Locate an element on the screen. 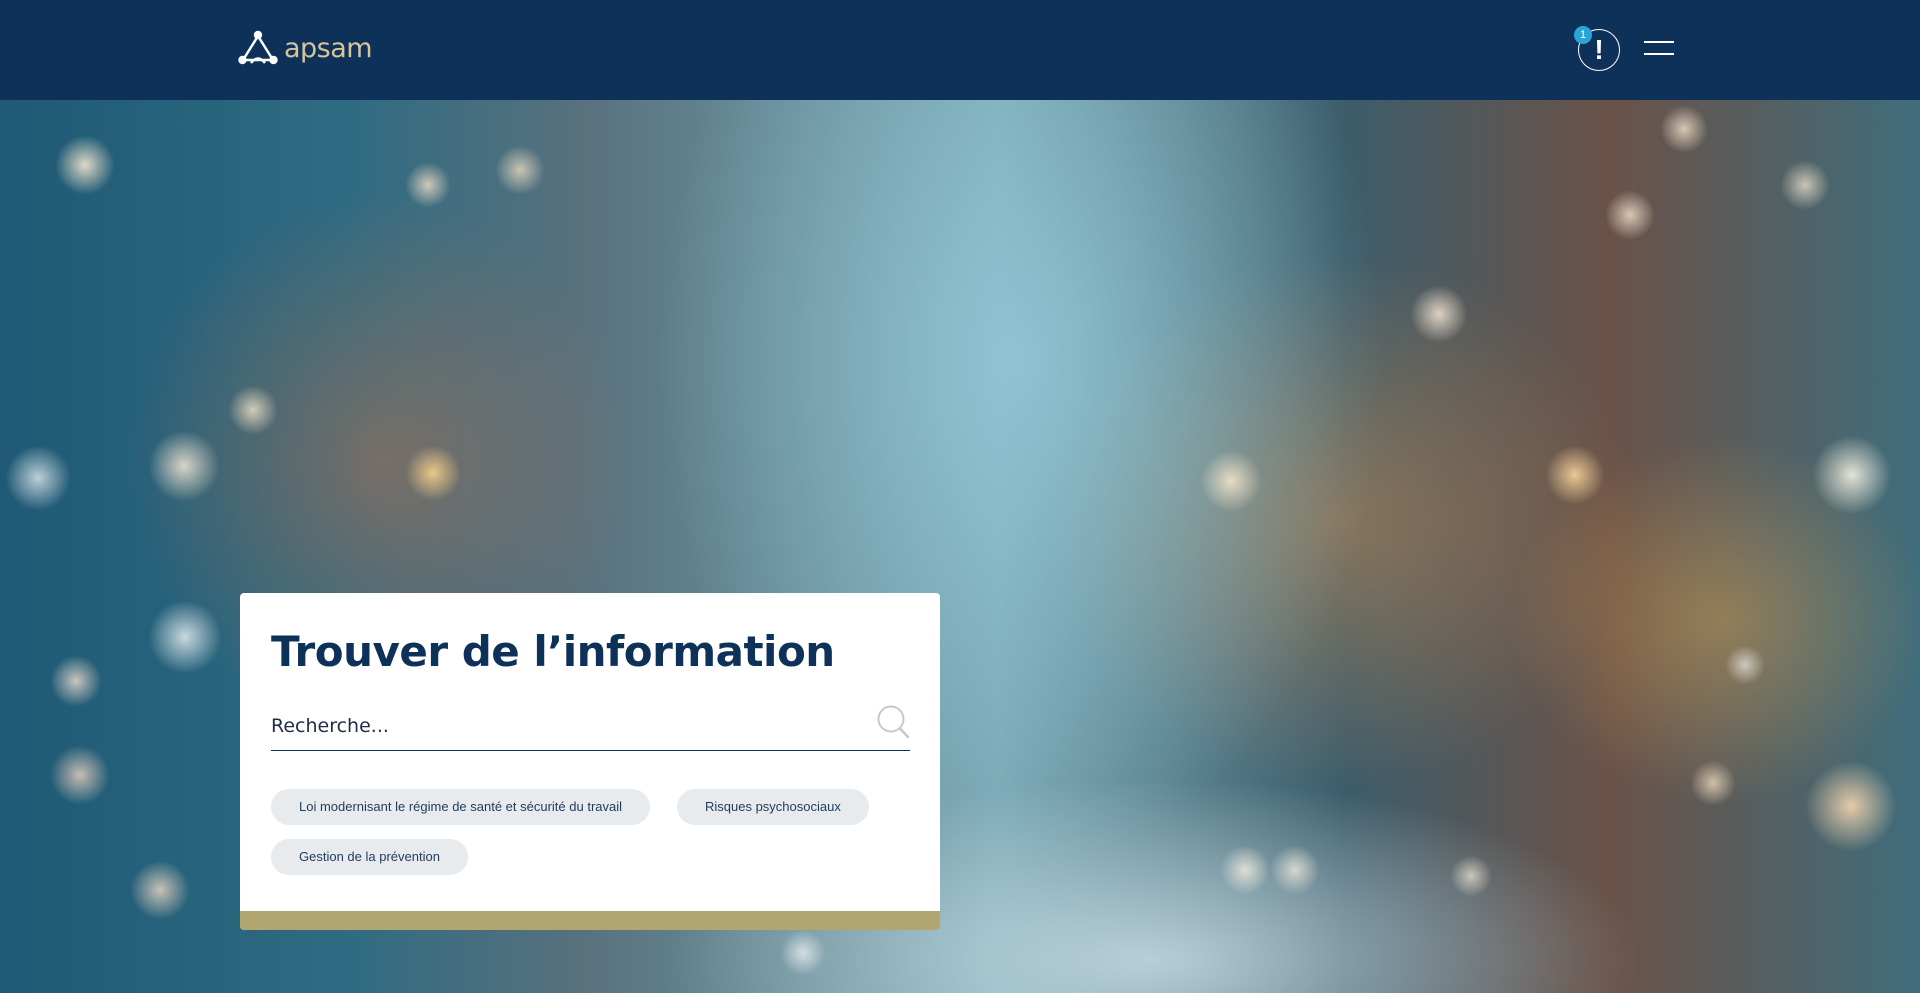 Image resolution: width=1920 pixels, height=993 pixels. site-header: apsam ! 1 is located at coordinates (960, 50).